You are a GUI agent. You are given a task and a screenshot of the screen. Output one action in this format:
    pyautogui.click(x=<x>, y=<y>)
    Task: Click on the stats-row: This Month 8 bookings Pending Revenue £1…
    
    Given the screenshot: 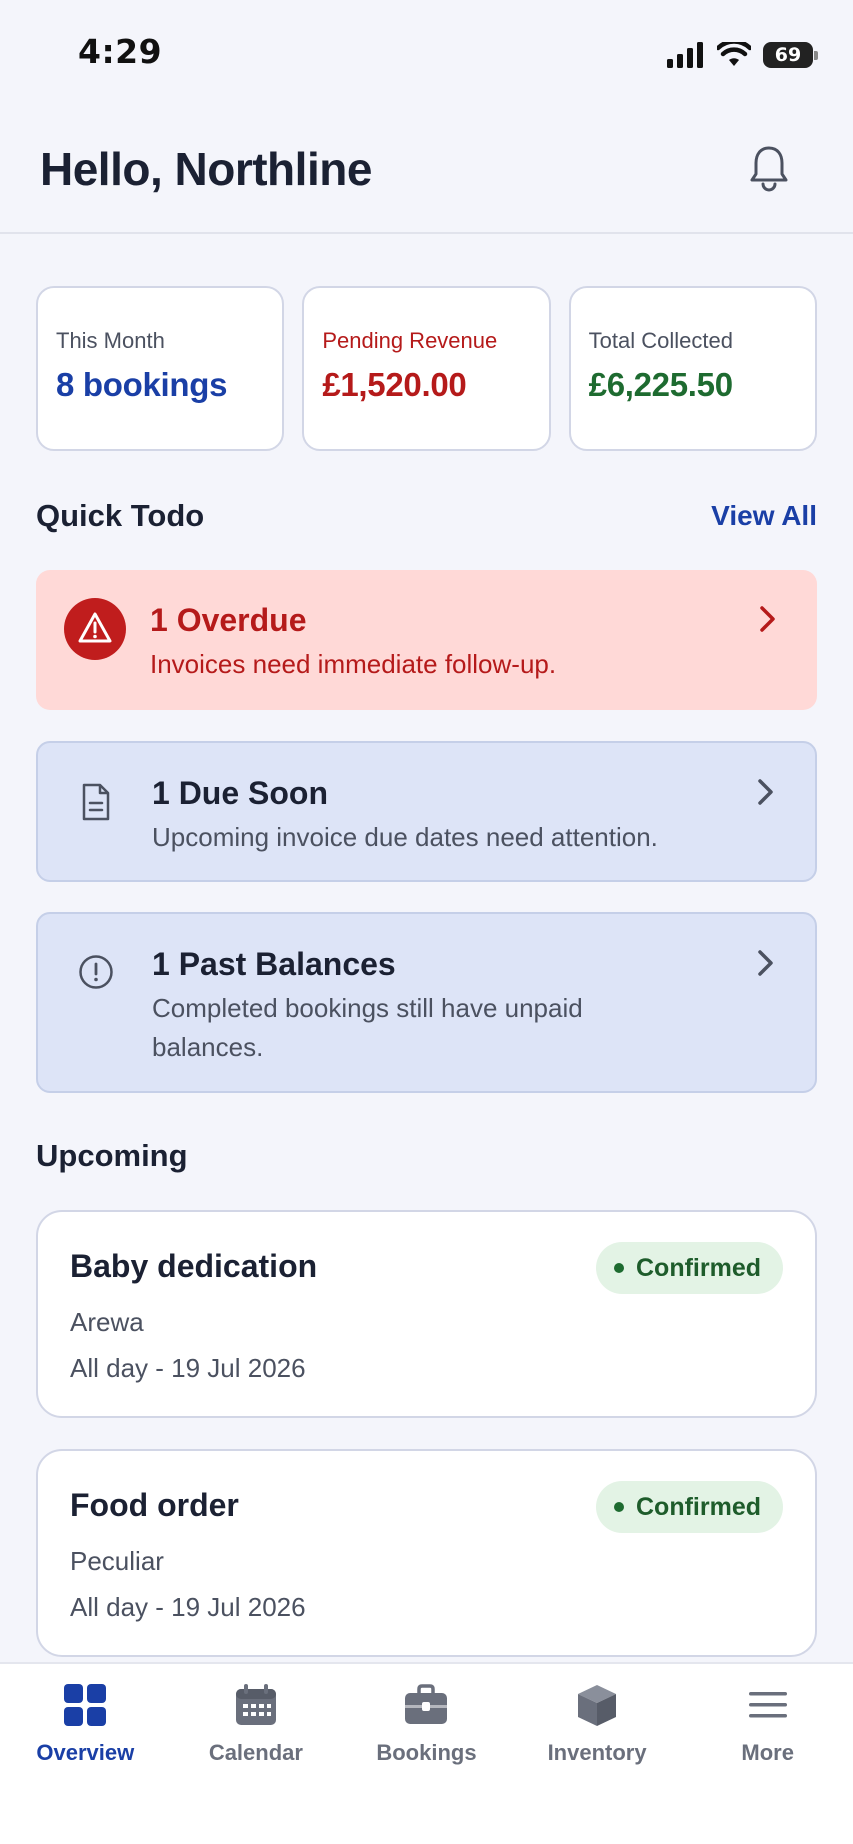 What is the action you would take?
    pyautogui.click(x=426, y=368)
    